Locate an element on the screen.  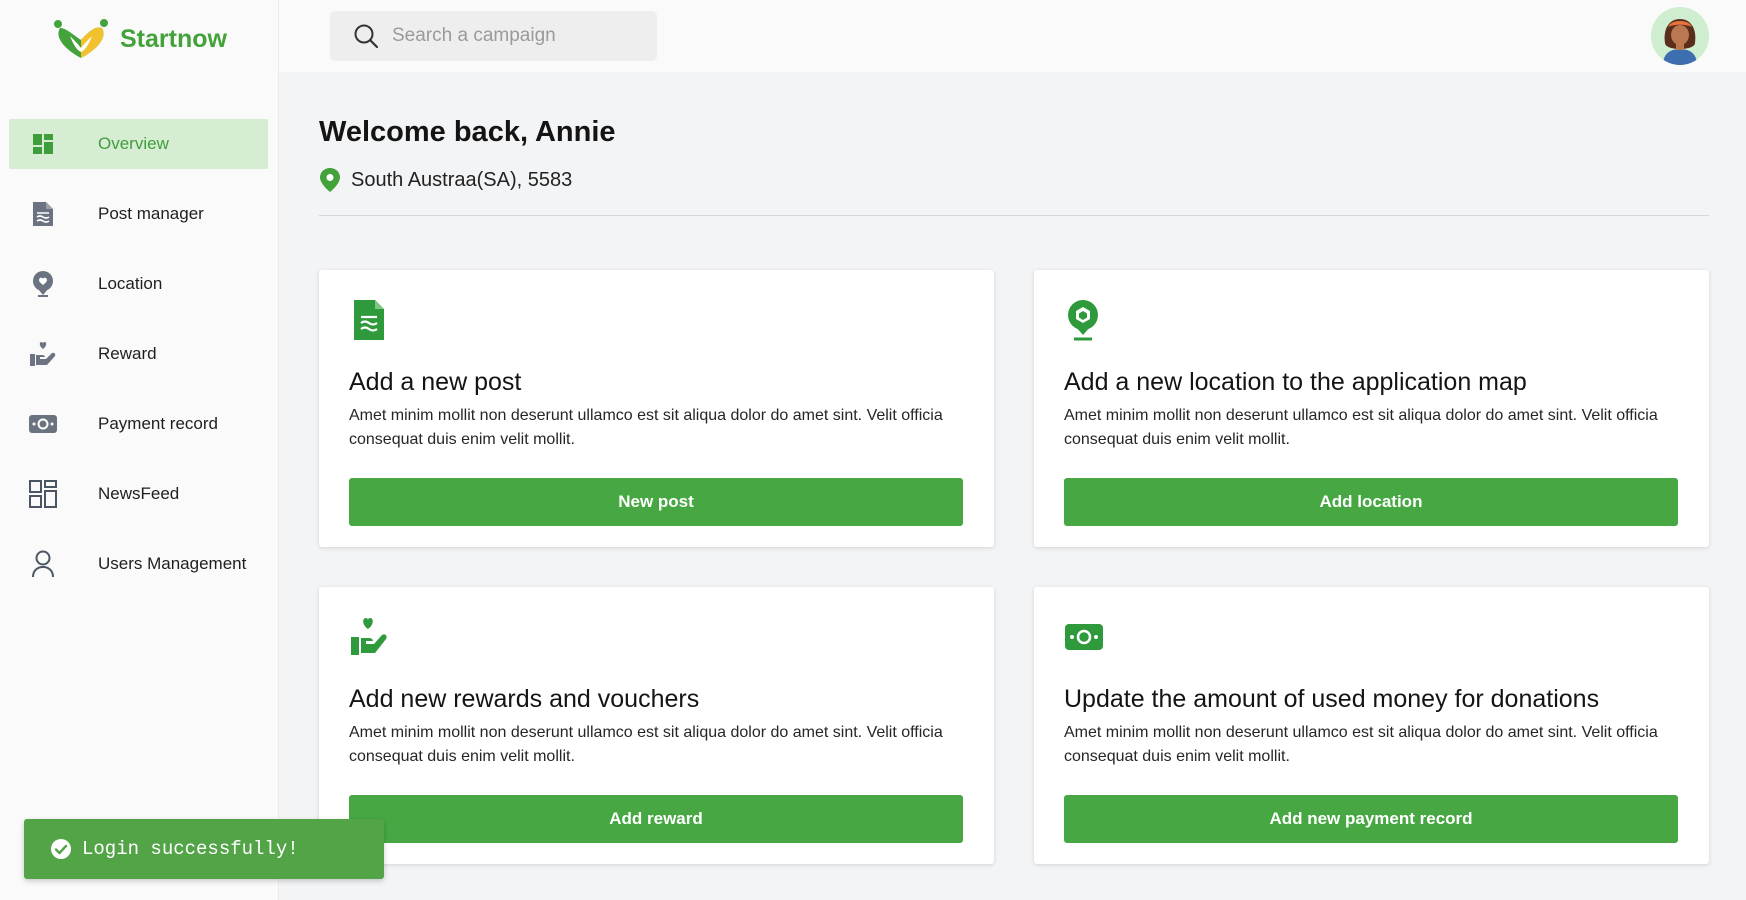
sidebar-item-location: Location is located at coordinates (138, 284).